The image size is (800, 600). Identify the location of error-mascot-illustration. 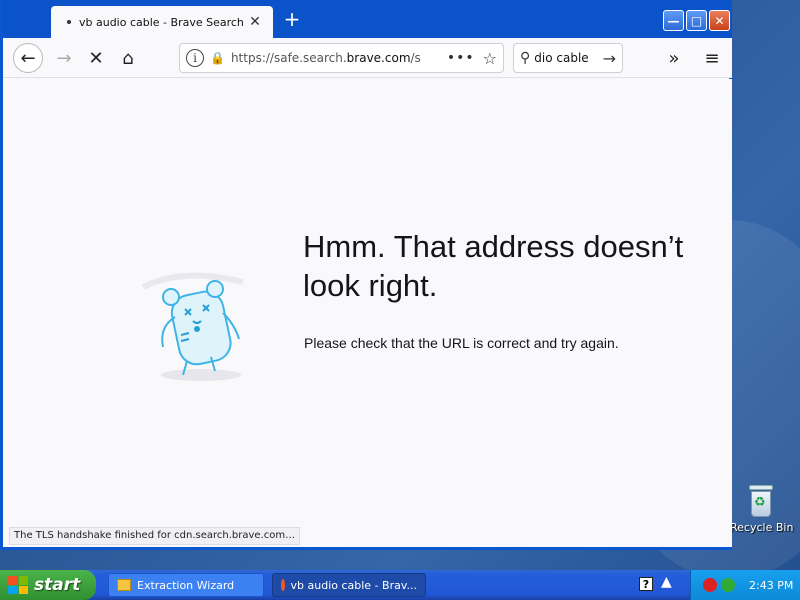
(192, 326).